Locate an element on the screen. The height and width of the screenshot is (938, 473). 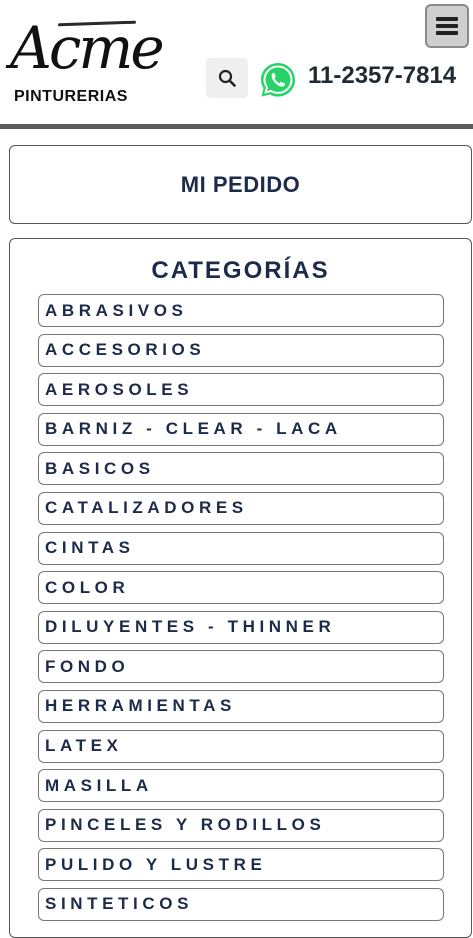
category-item: BARNIZ - CLEAR - LACA is located at coordinates (241, 429).